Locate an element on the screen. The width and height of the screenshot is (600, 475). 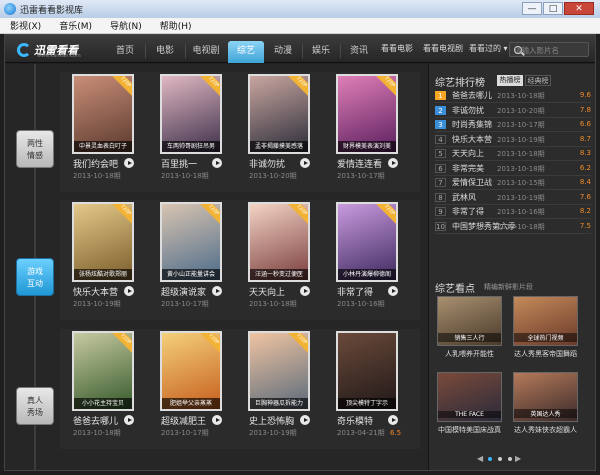
show-title: 爸爸去哪儿 is located at coordinates (95, 420).